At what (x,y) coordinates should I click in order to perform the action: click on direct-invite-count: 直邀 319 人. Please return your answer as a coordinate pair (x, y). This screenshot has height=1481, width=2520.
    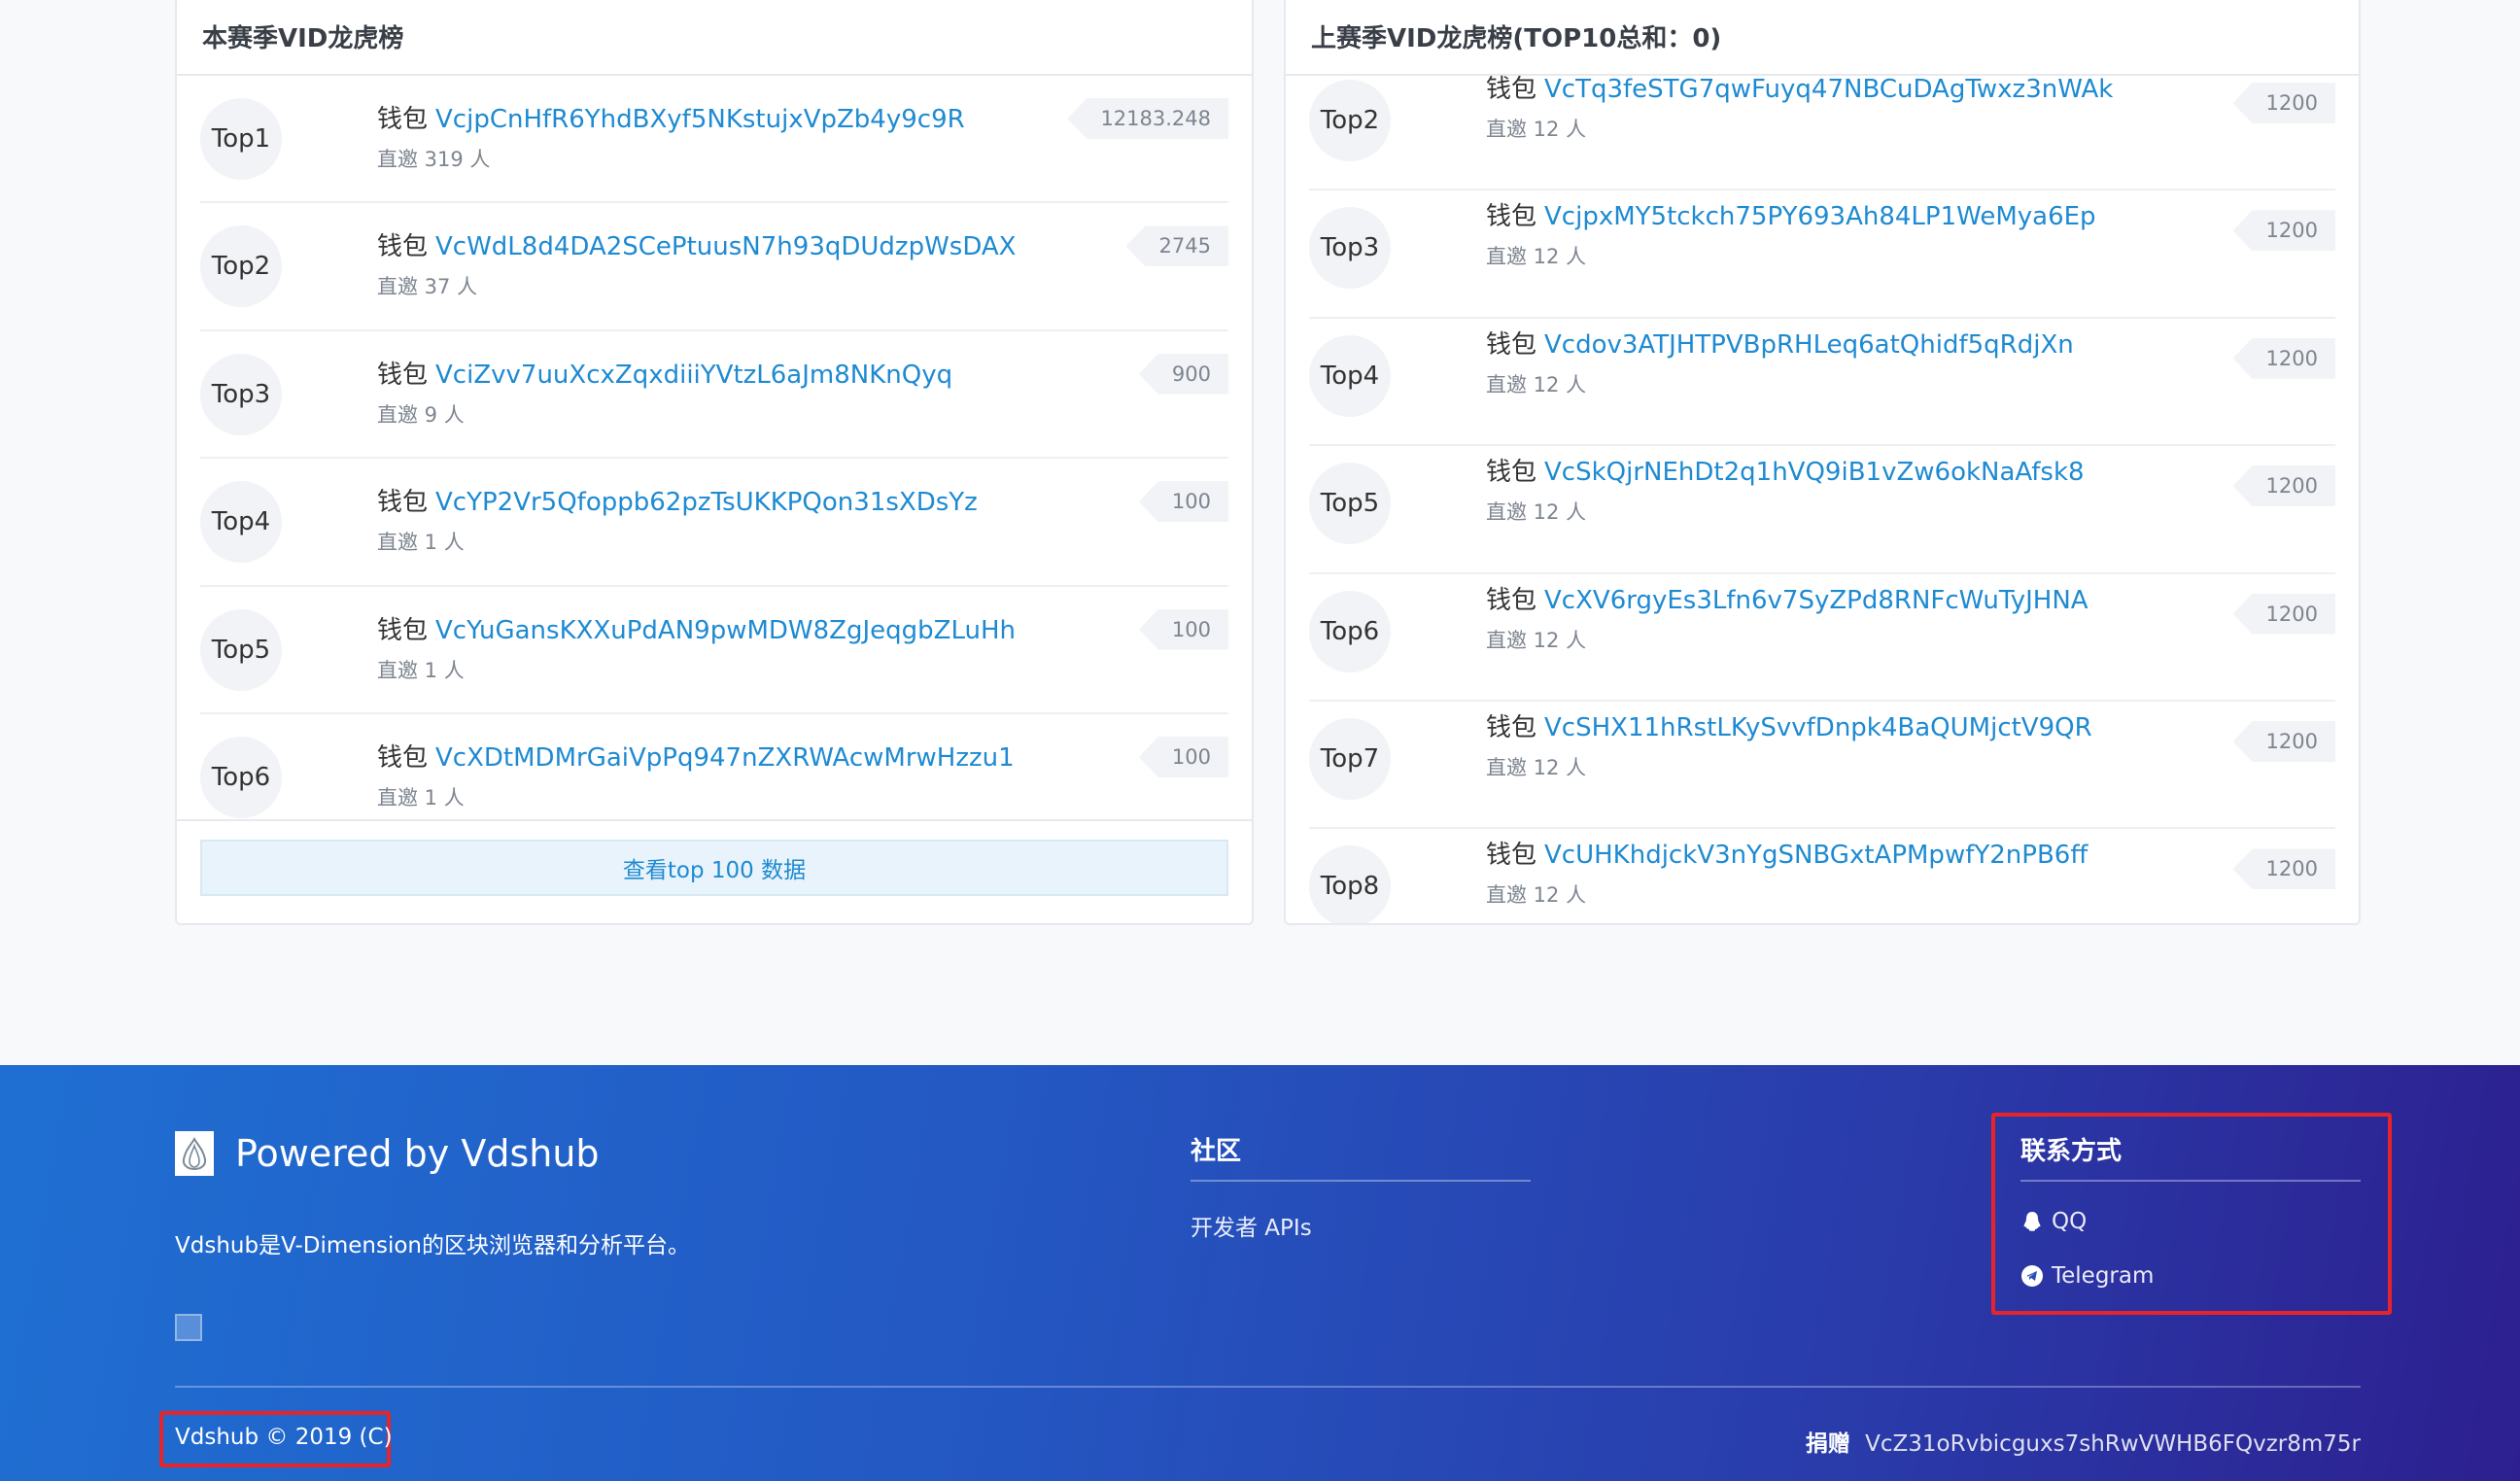
    Looking at the image, I should click on (434, 159).